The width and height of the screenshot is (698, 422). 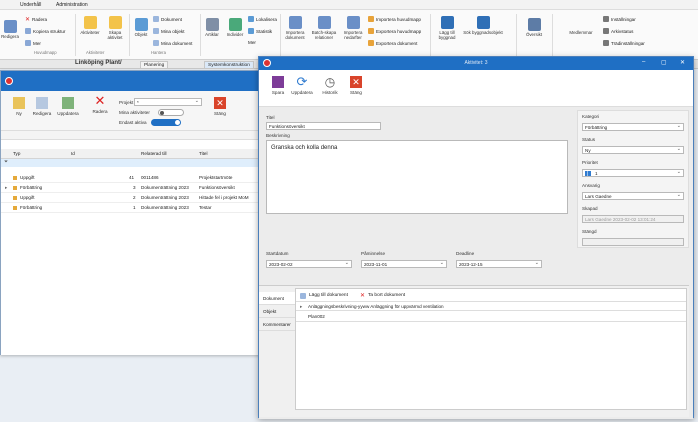 I want to click on beskrivning-textarea: Granska och kolla denna, so click(x=417, y=177).